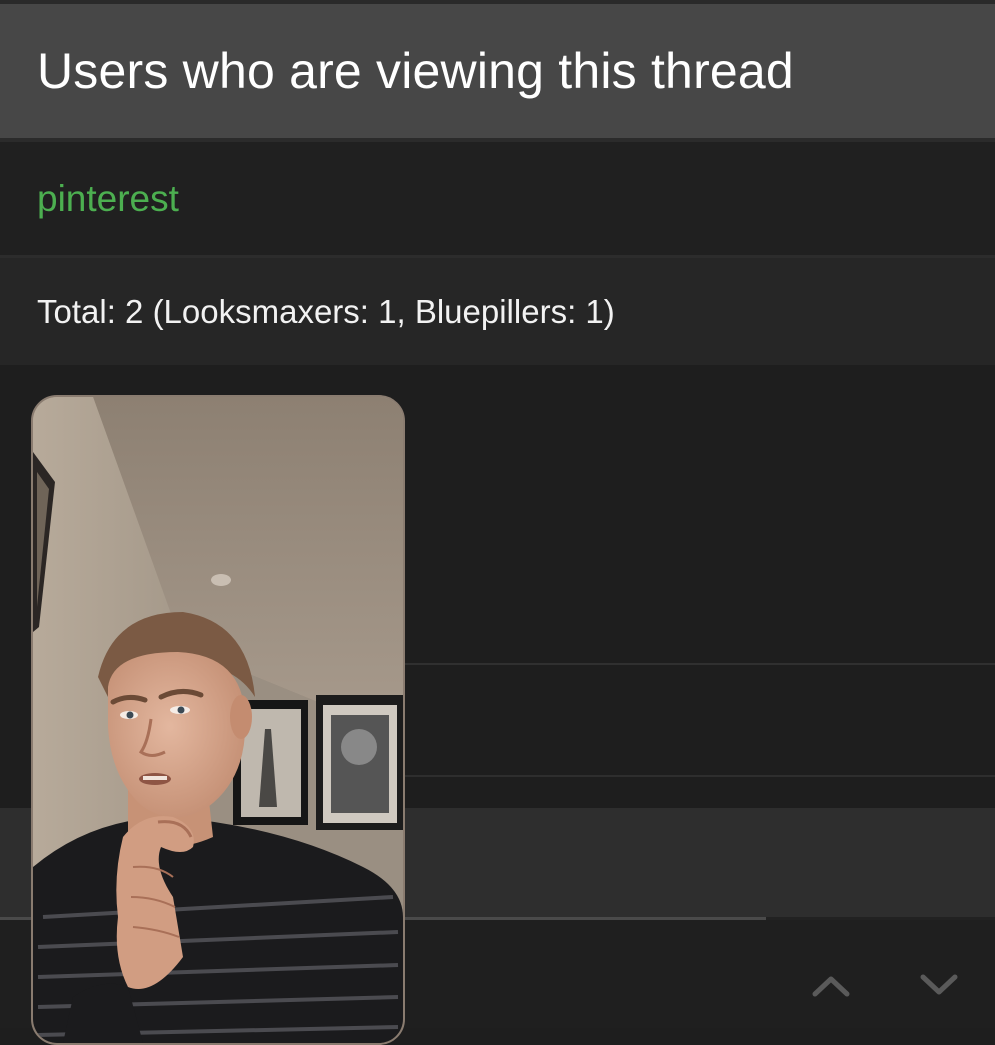 This screenshot has width=995, height=1045. I want to click on scroll-down-button, so click(939, 985).